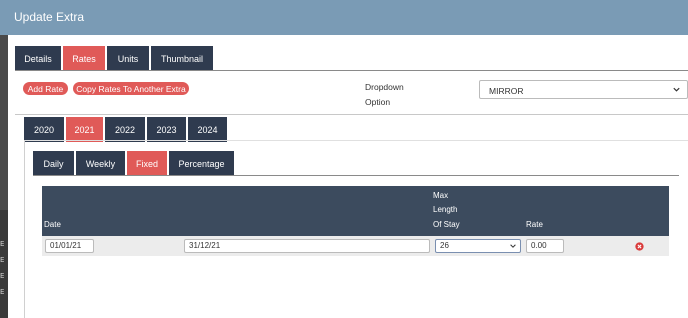 The height and width of the screenshot is (318, 688). I want to click on close-circle-icon, so click(639, 246).